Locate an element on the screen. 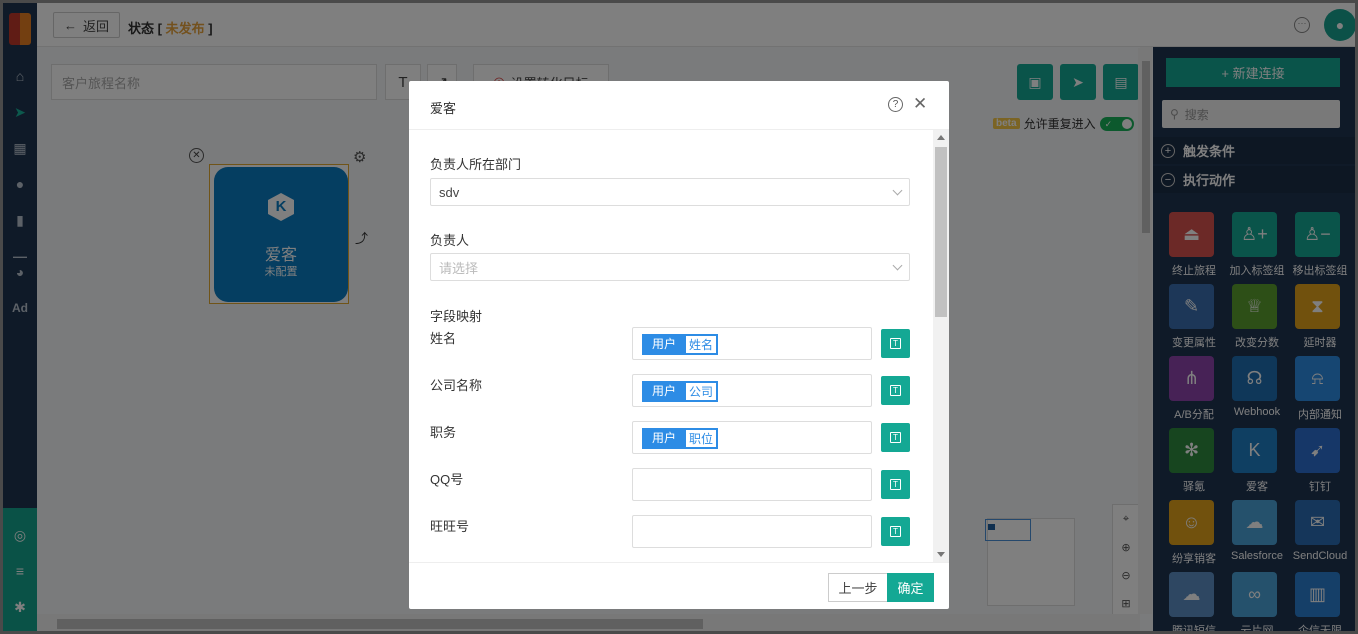  owner-label: 负责人 is located at coordinates (450, 240).